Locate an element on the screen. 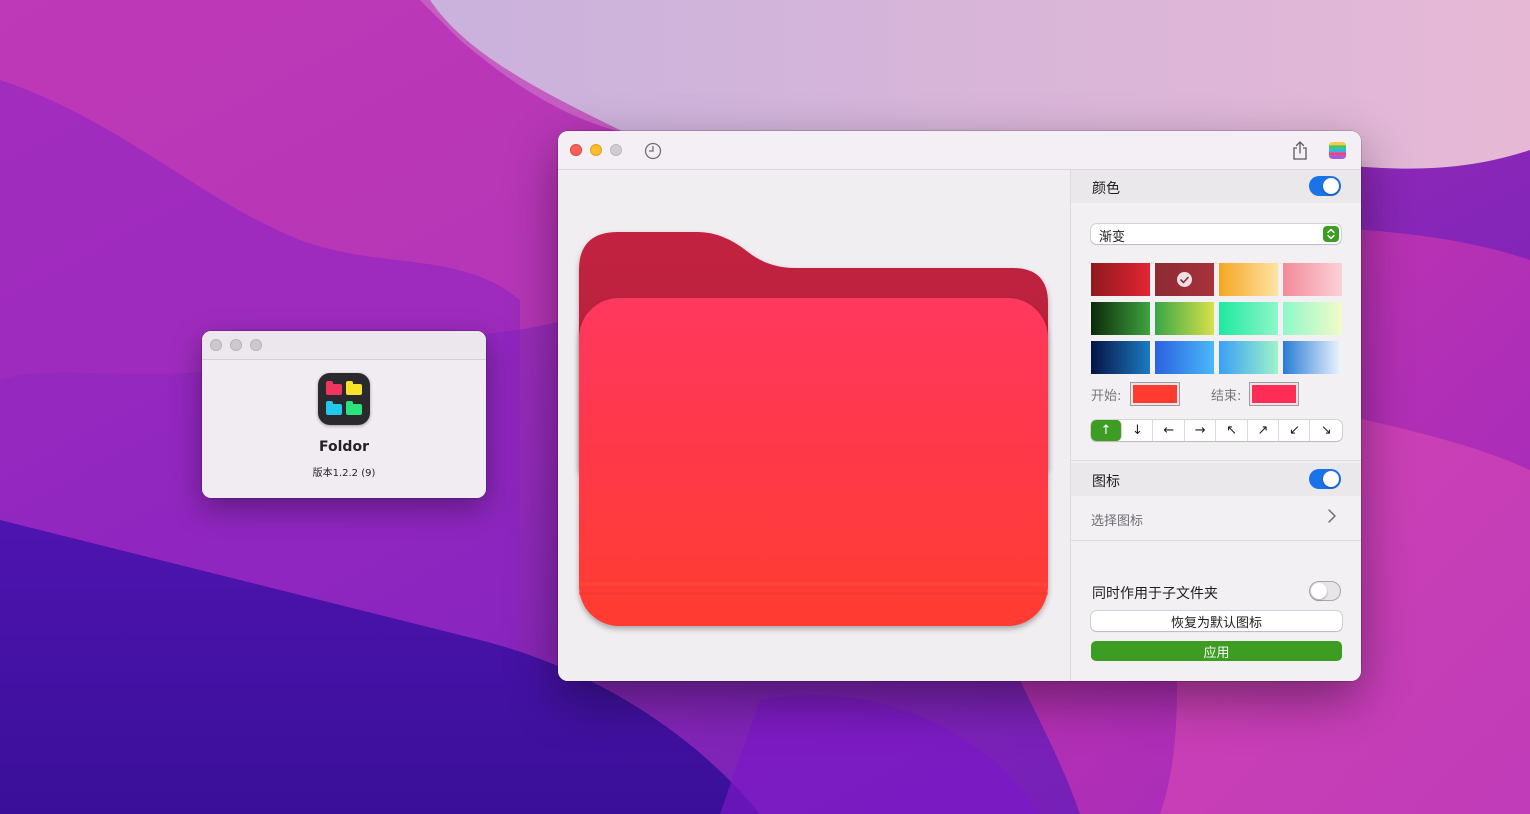 The height and width of the screenshot is (814, 1530). settings-sidebar: 颜色 渐变 开始: 结束: ↑ ↓ ← → ↖ ↗ ↙ ↘ 图标 选择图标 同时作用于子文件夹 is located at coordinates (1215, 425).